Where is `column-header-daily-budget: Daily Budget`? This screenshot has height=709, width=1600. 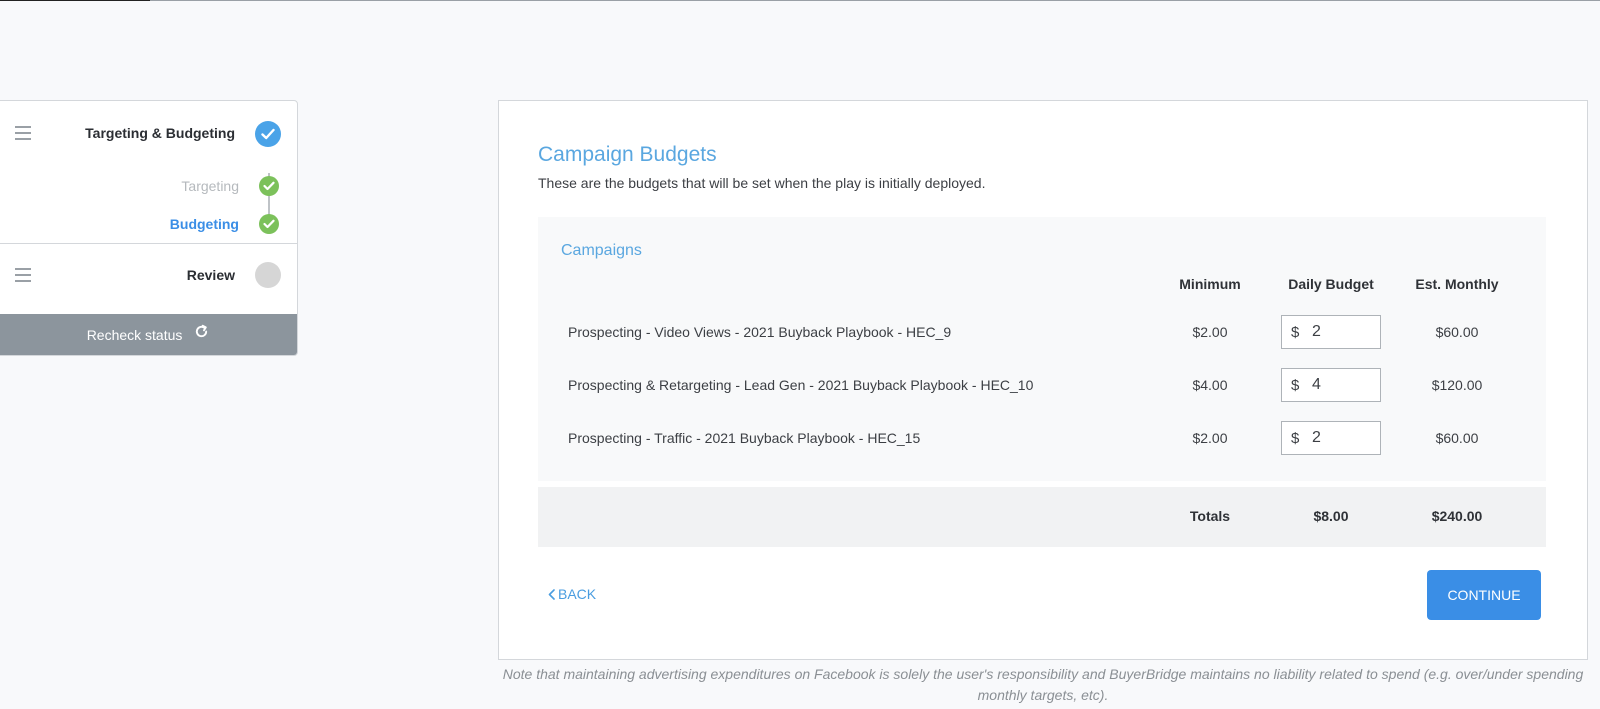 column-header-daily-budget: Daily Budget is located at coordinates (1331, 284).